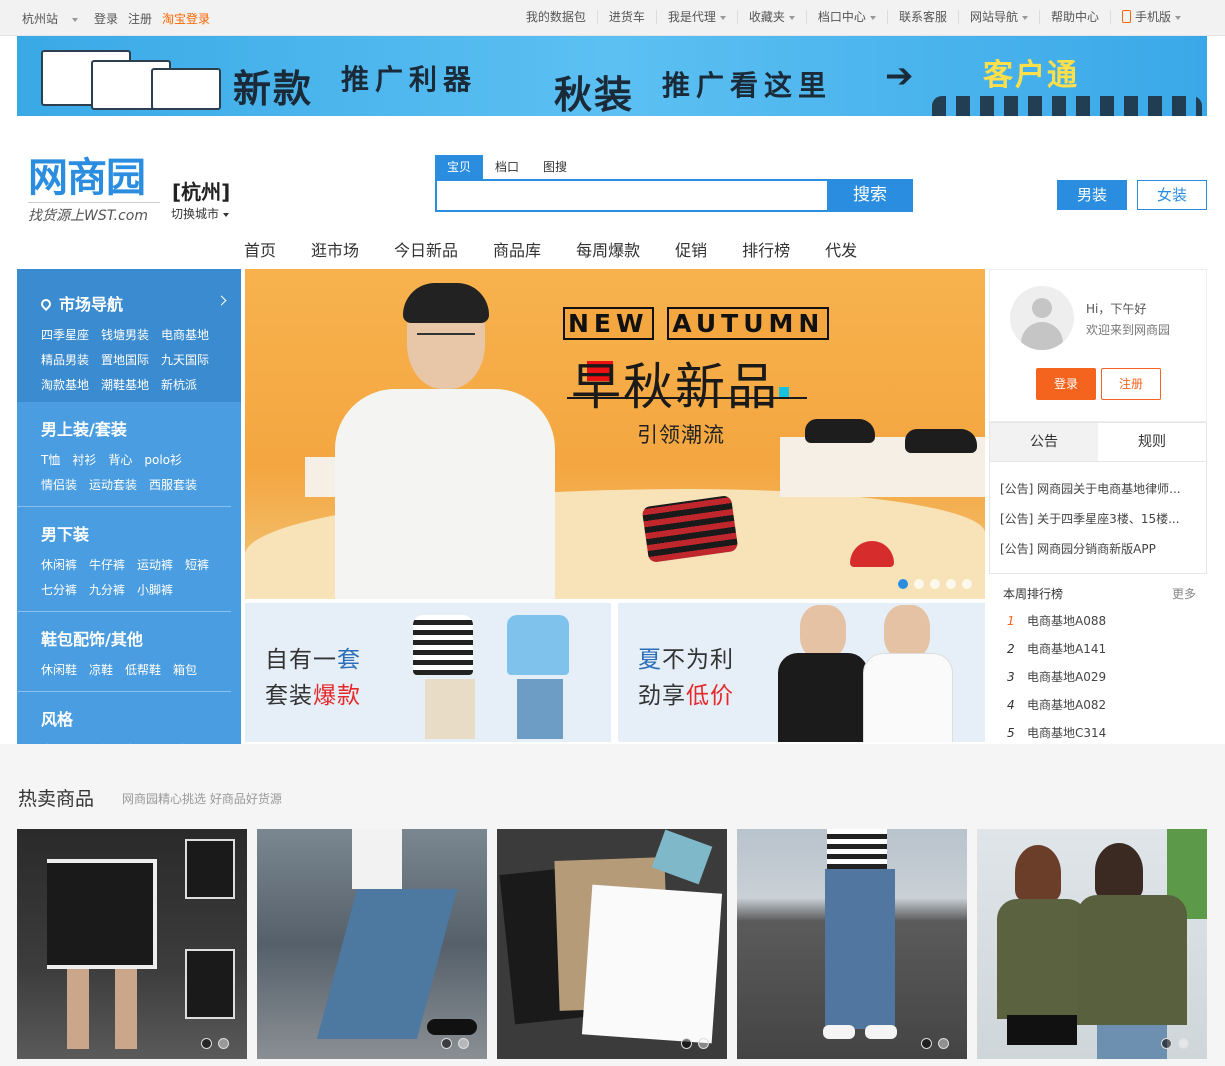 This screenshot has height=1066, width=1225. What do you see at coordinates (870, 195) in the screenshot?
I see `search-button: 搜索` at bounding box center [870, 195].